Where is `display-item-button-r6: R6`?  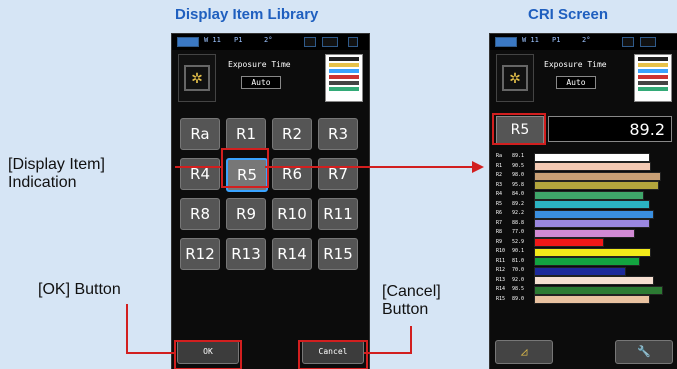 display-item-button-r6: R6 is located at coordinates (292, 174).